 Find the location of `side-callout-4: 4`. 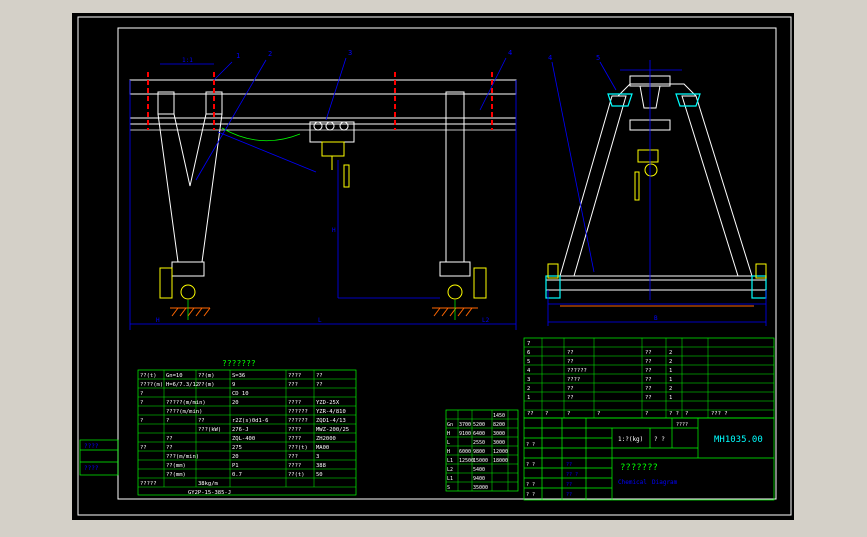

side-callout-4: 4 is located at coordinates (550, 58).